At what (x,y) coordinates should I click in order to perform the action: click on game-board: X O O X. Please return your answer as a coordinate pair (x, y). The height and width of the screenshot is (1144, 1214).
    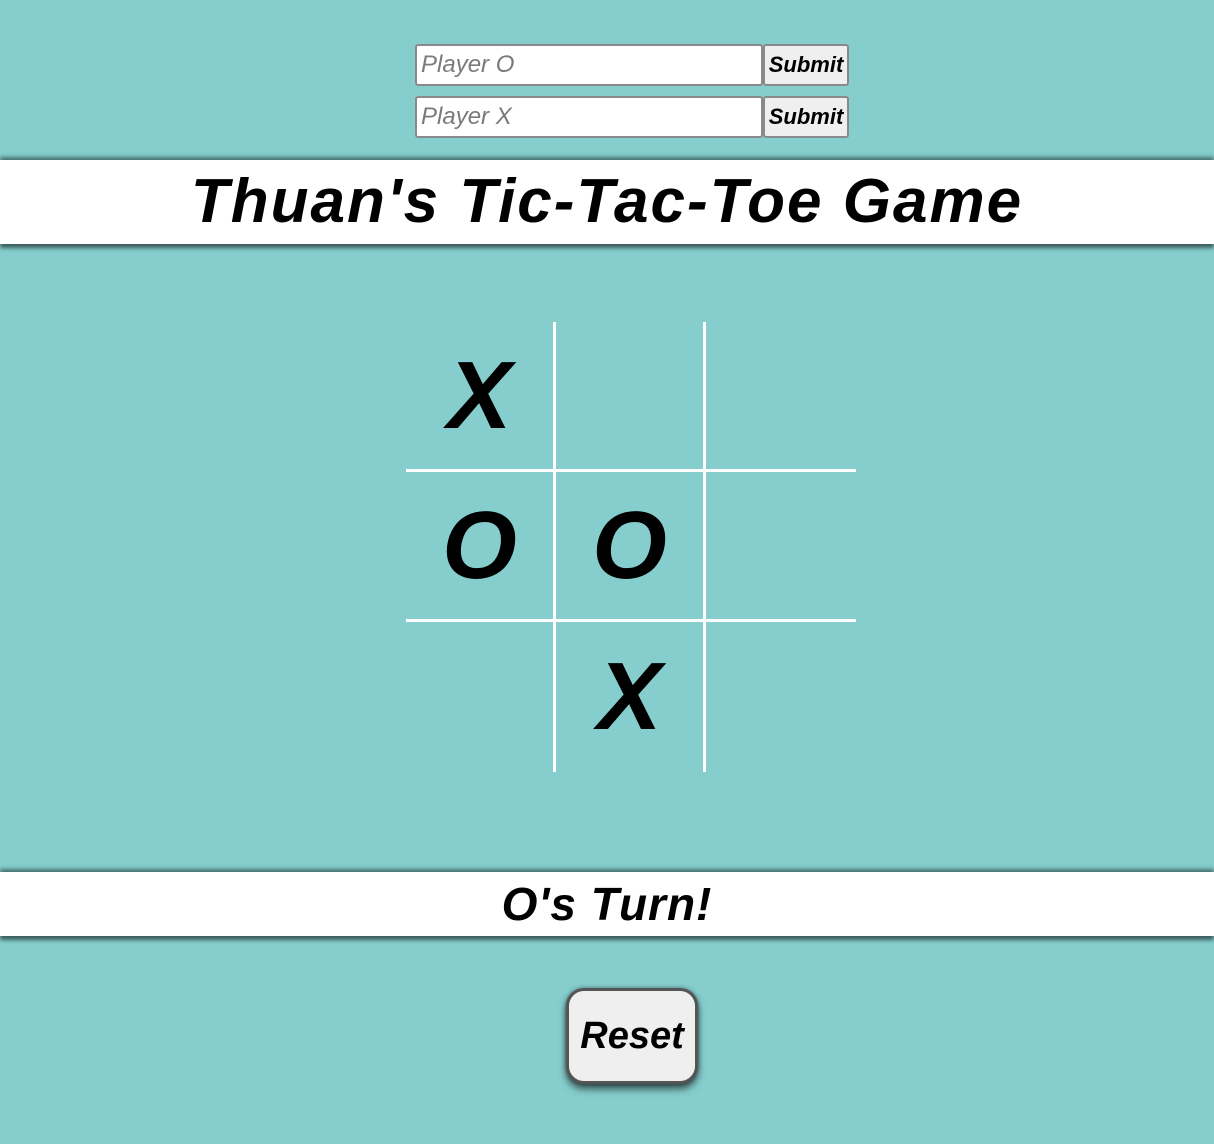
    Looking at the image, I should click on (632, 548).